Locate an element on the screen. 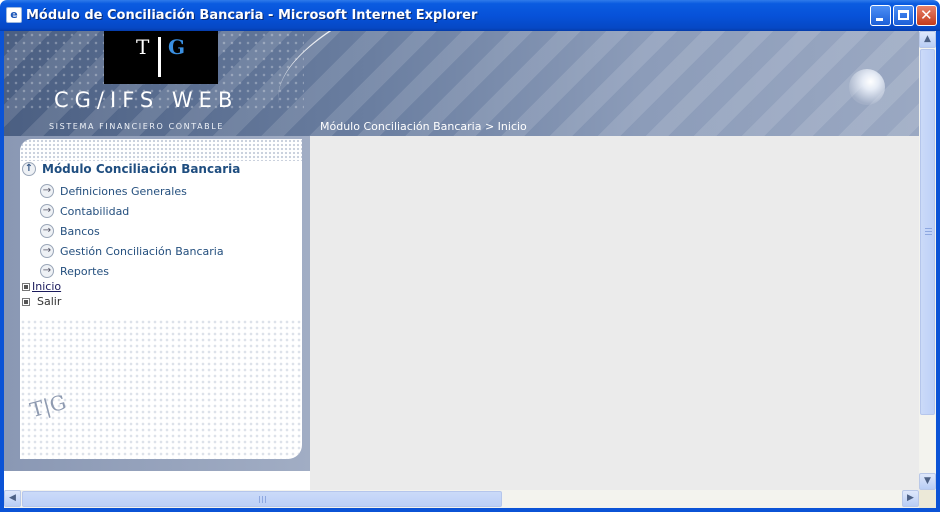  submenu-item-label: Definiciones Generales is located at coordinates (123, 191).